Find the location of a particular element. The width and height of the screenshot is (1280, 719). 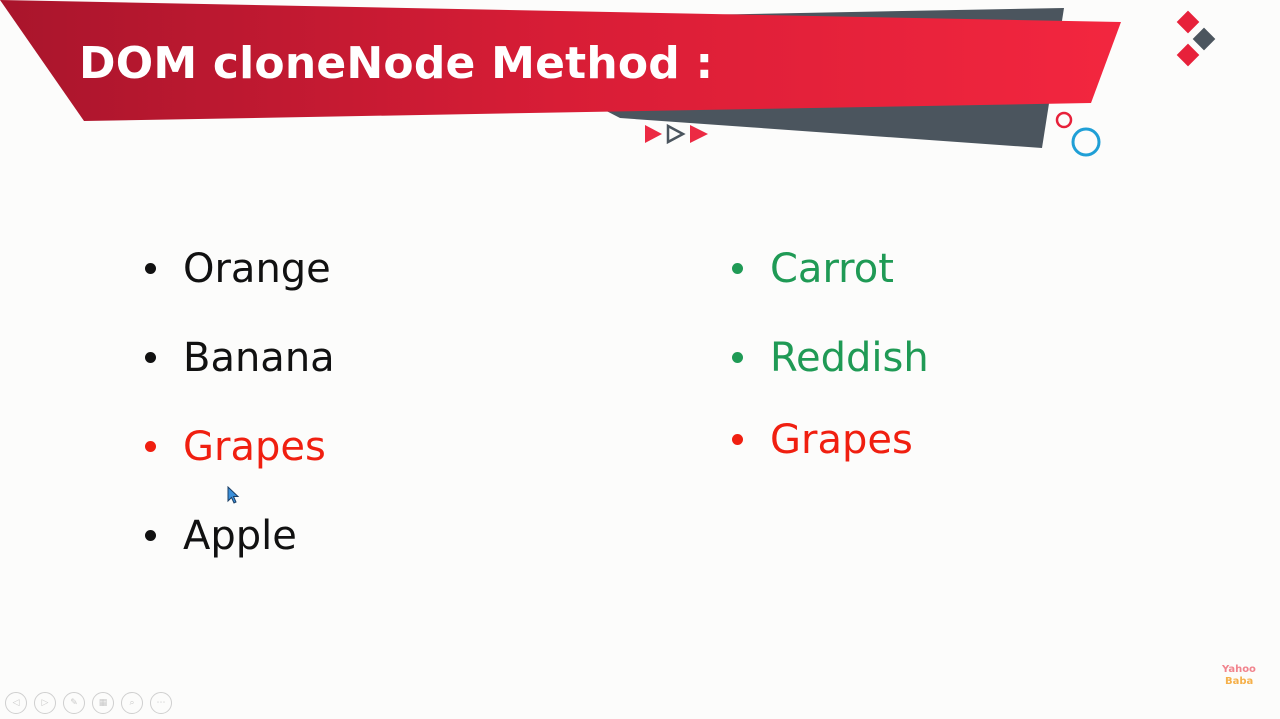

previous-slide-button: ◁ is located at coordinates (16, 703).